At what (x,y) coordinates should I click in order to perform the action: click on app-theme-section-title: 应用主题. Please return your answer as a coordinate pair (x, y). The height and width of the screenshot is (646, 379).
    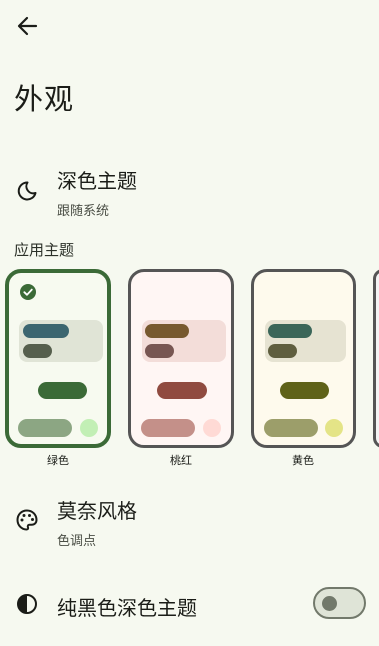
    Looking at the image, I should click on (44, 250).